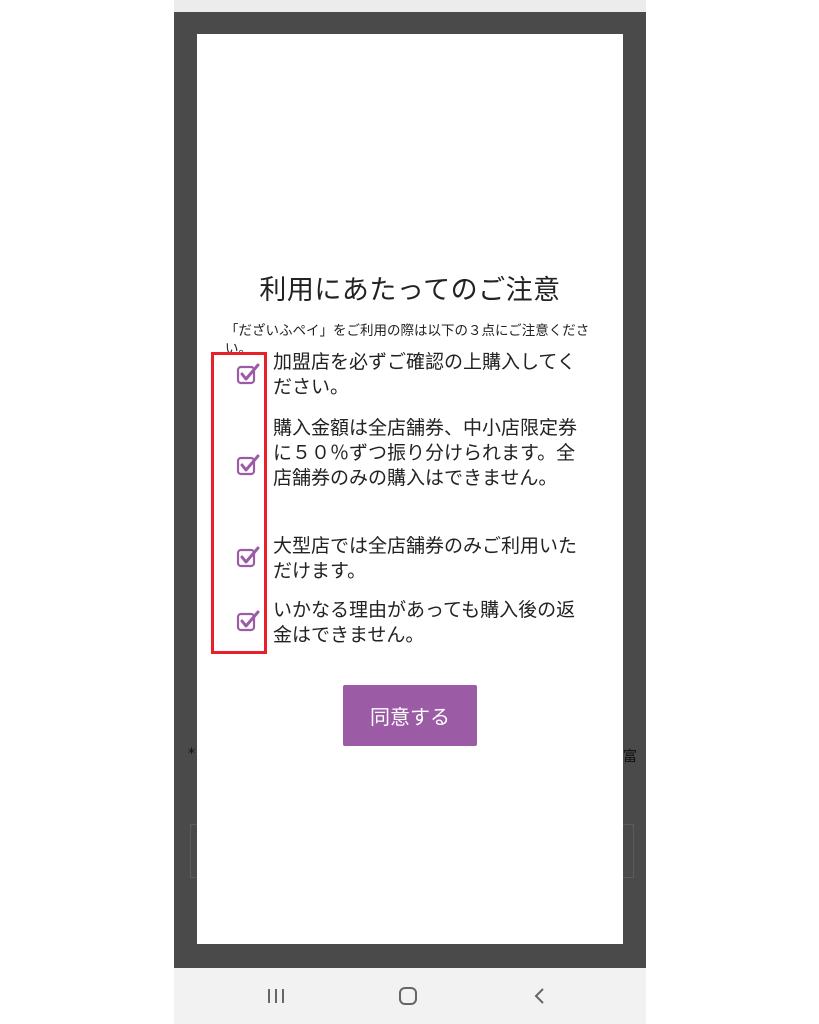  Describe the element at coordinates (425, 558) in the screenshot. I see `notice-item-3: 大型店では全店舗券のみご利用いただけます。` at that location.